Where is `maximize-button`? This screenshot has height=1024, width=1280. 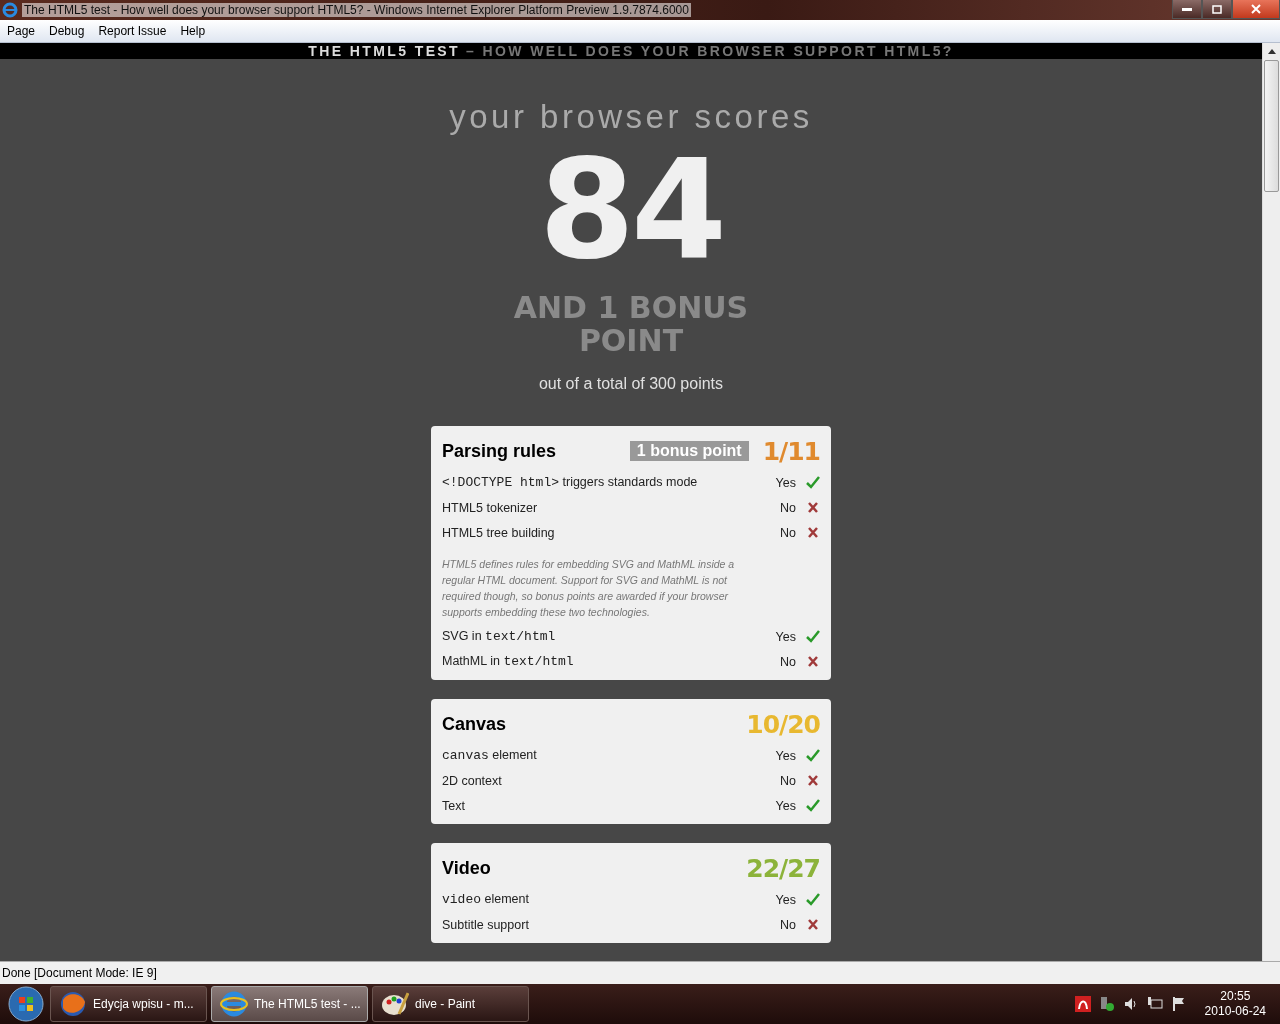 maximize-button is located at coordinates (1217, 9).